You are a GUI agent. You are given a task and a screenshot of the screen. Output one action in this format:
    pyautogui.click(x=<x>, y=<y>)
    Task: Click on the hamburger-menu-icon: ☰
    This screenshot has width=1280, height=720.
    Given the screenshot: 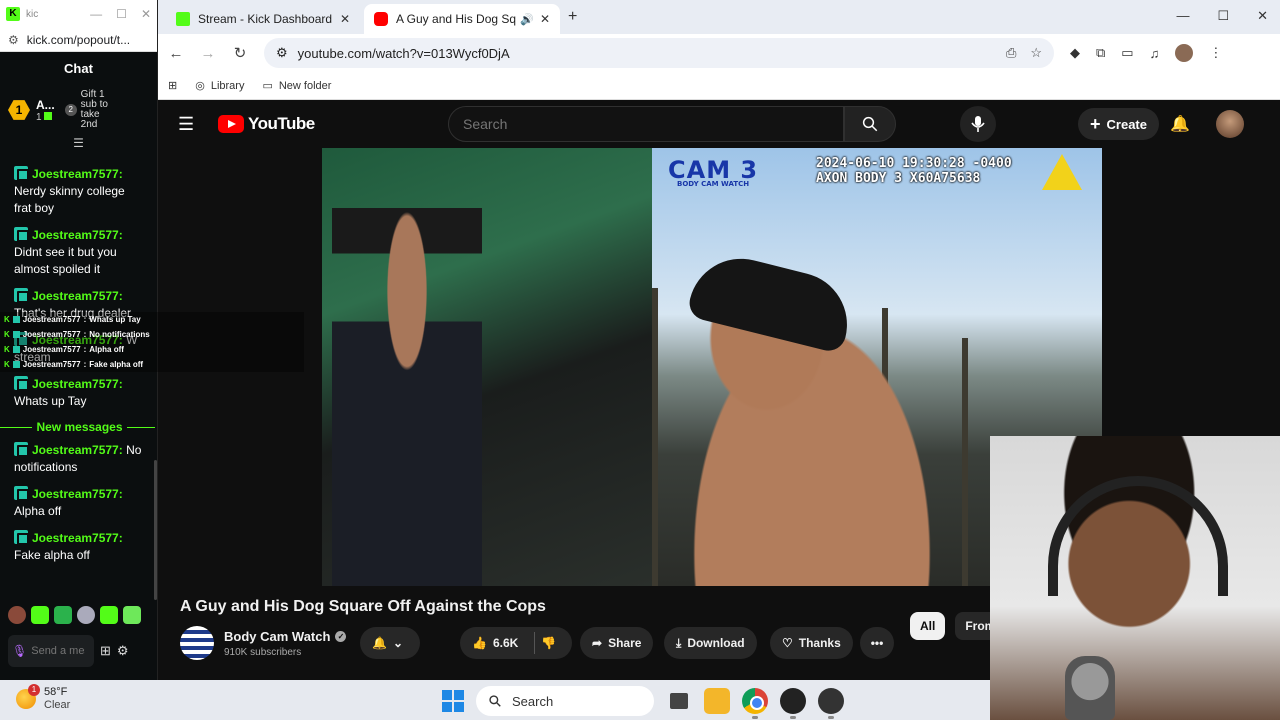 What is the action you would take?
    pyautogui.click(x=190, y=124)
    